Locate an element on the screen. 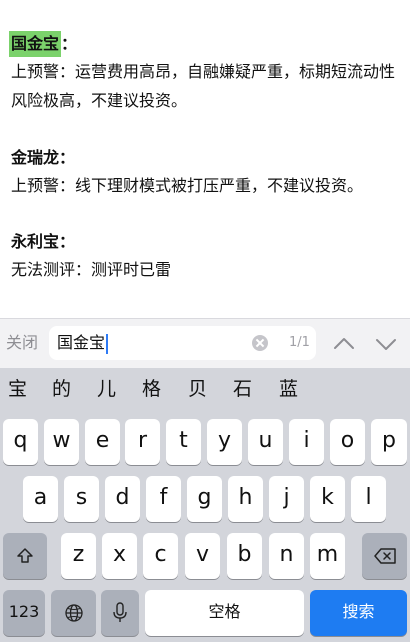 The image size is (410, 642). candidate-item: 格 is located at coordinates (151, 389).